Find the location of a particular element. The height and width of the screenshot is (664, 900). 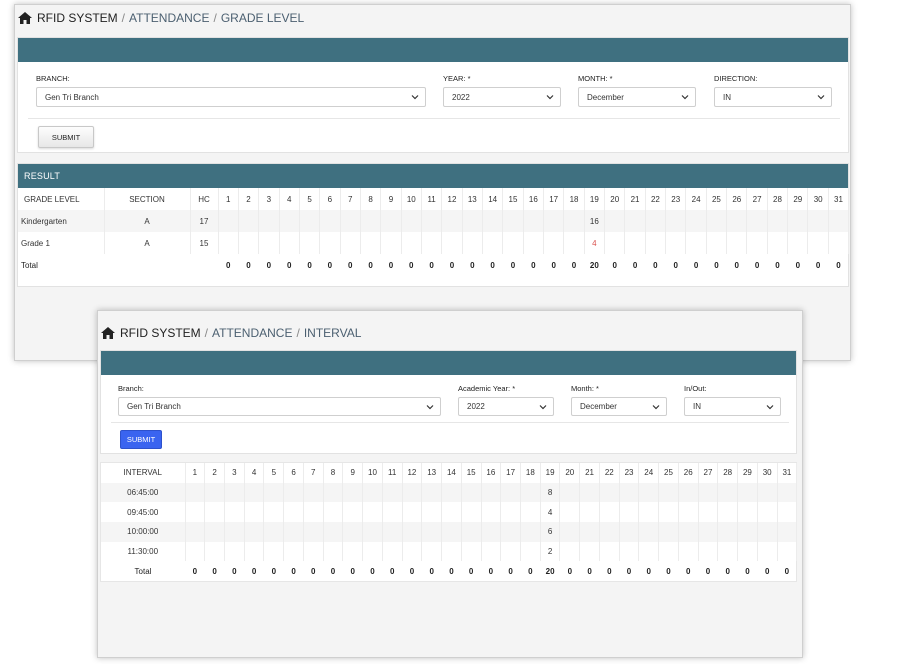

col-header-day: 7 is located at coordinates (313, 473).